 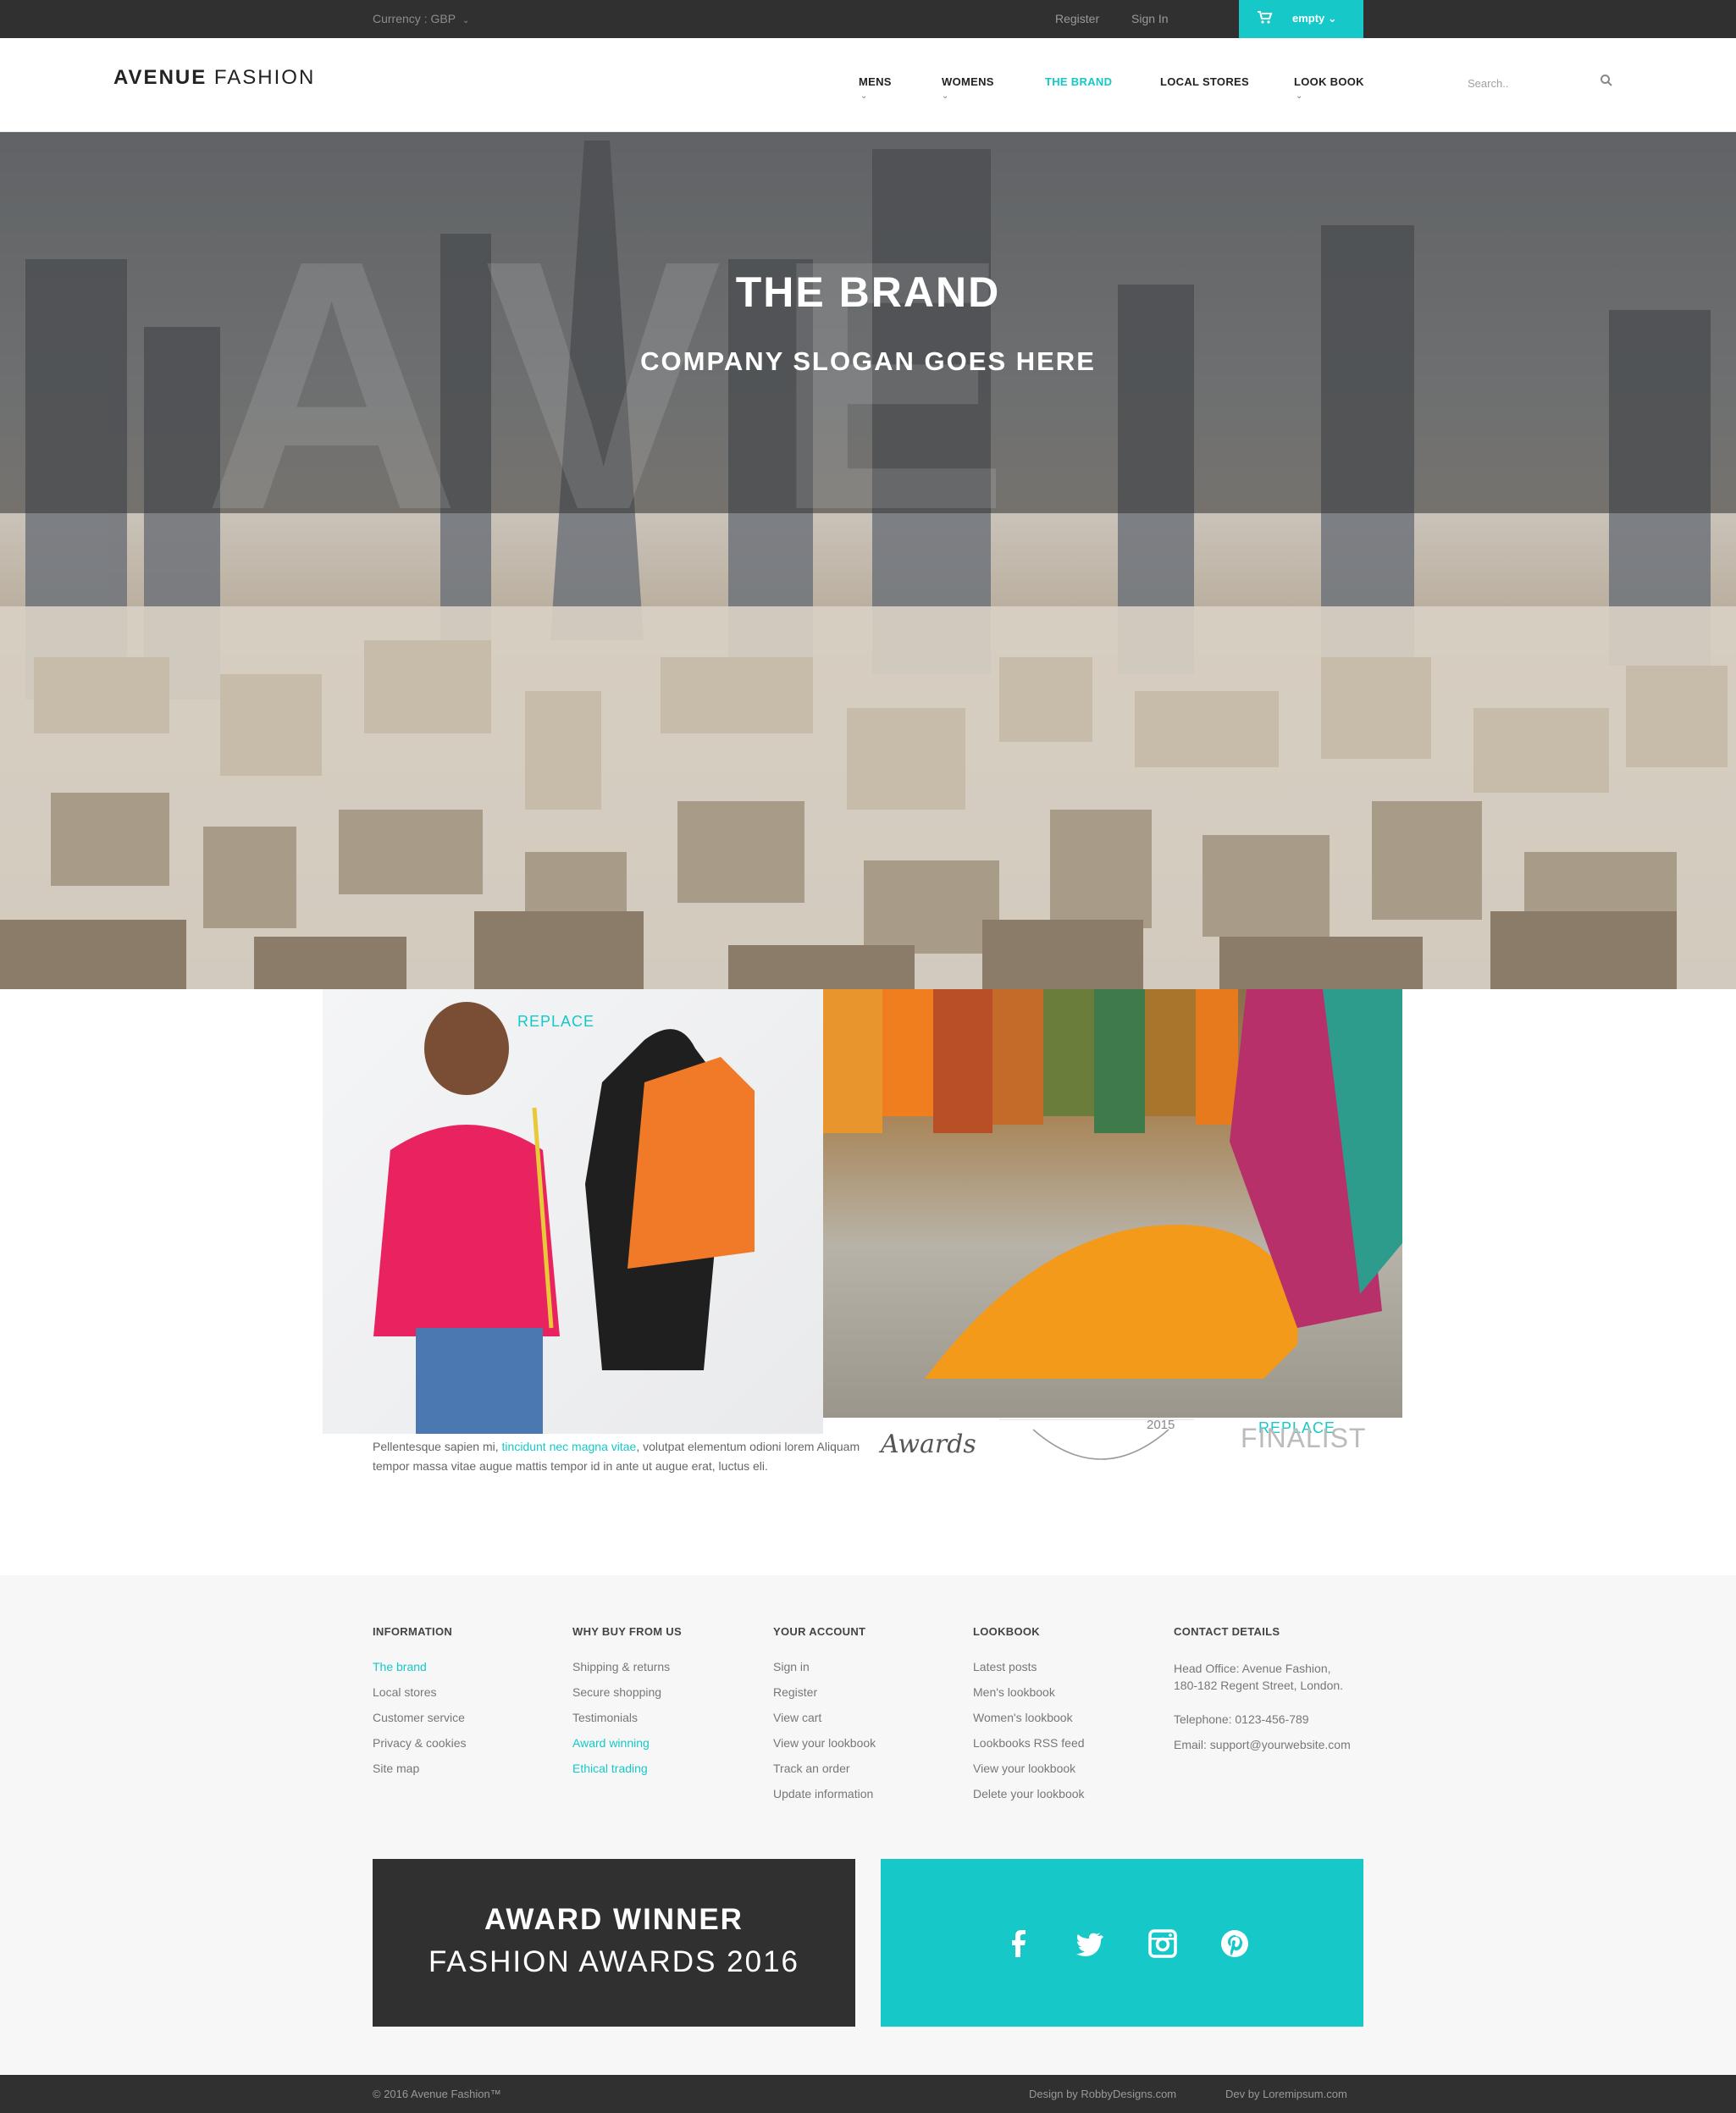 What do you see at coordinates (1241, 1719) in the screenshot?
I see `telephone-number: Telephone: 0123-456-789` at bounding box center [1241, 1719].